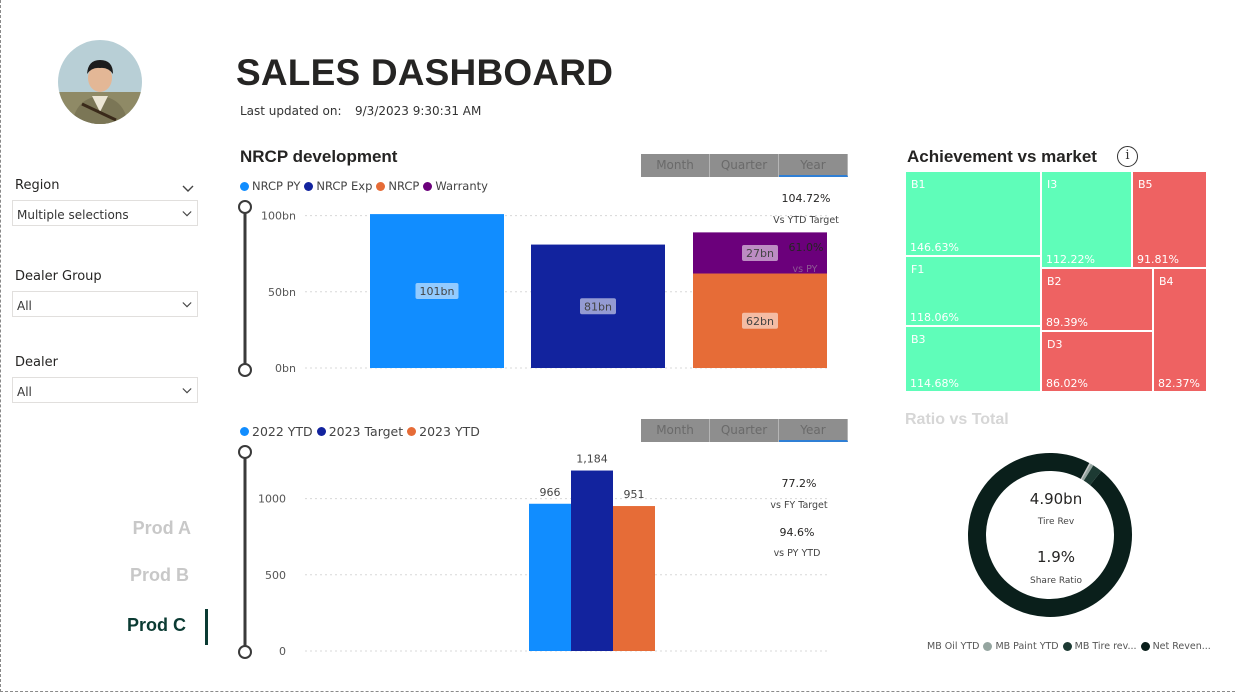 This screenshot has height=692, width=1235. What do you see at coordinates (1052, 184) in the screenshot?
I see `treemap-tile-name: I3` at bounding box center [1052, 184].